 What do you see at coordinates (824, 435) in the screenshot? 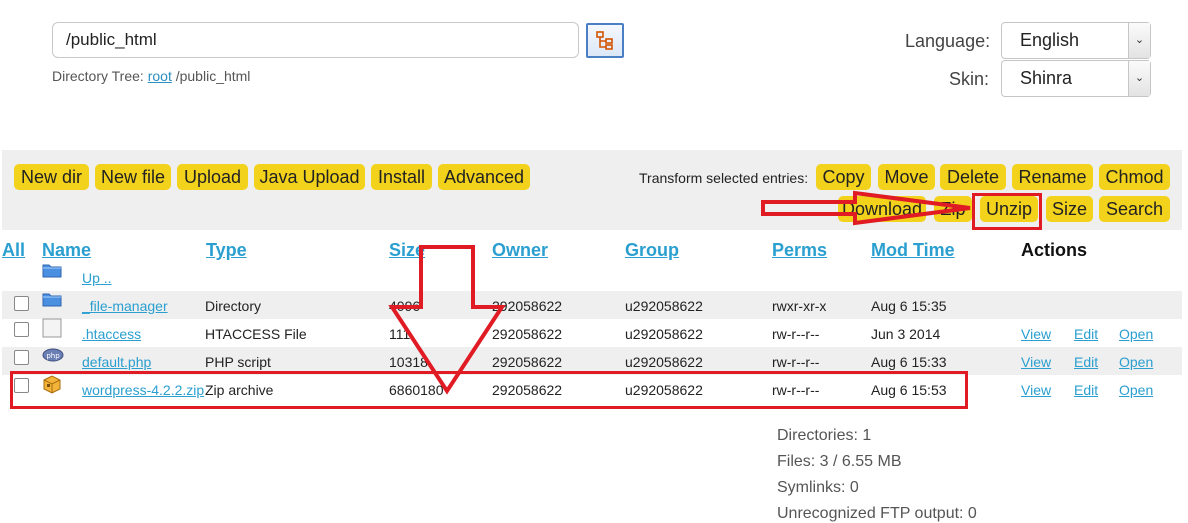
I see `summary-directories: Directories: 1` at bounding box center [824, 435].